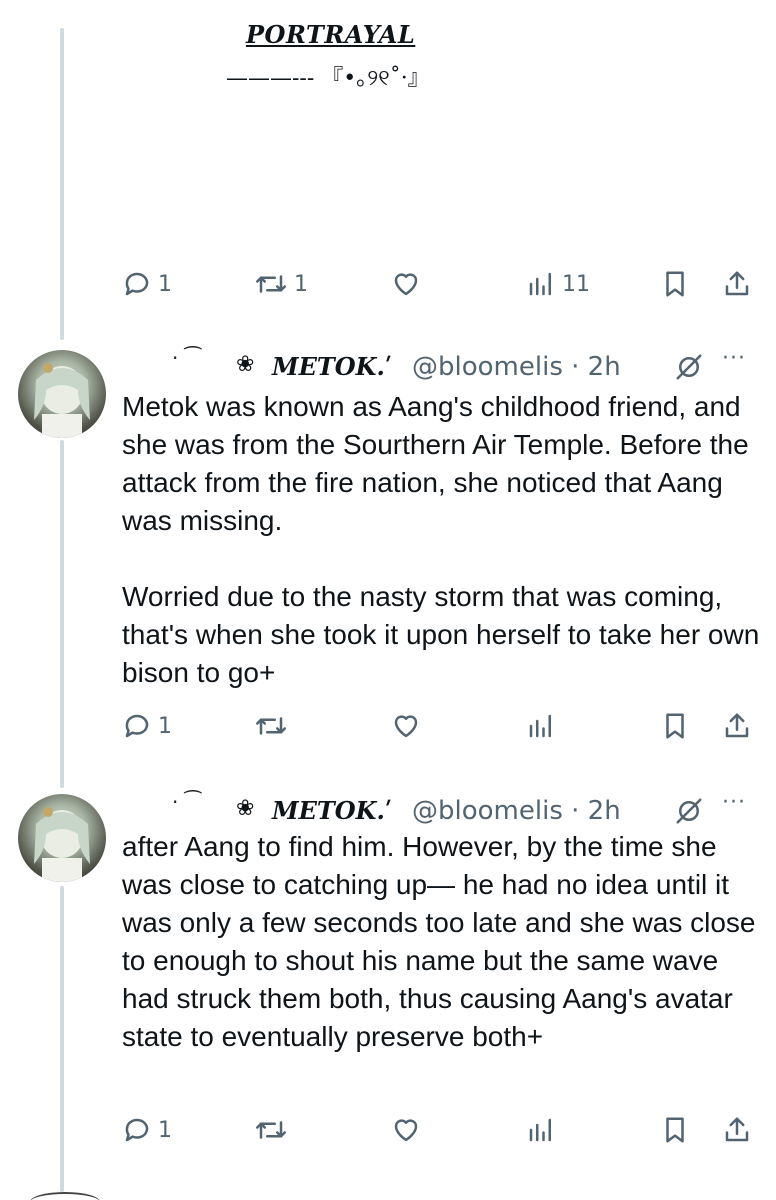  Describe the element at coordinates (576, 284) in the screenshot. I see `views-count: 11` at that location.